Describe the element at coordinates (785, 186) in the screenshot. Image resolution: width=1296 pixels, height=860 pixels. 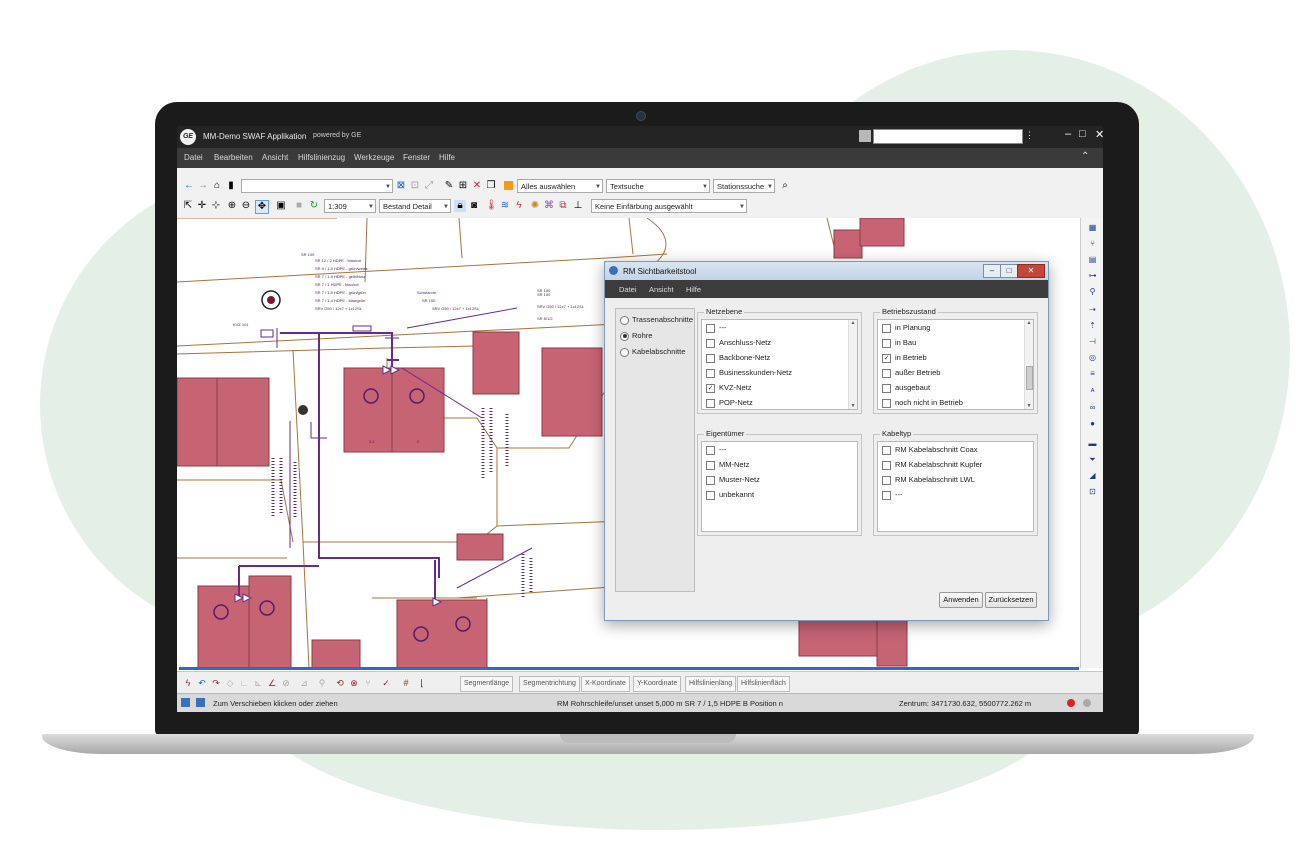
I see `search-icon: ⌕` at that location.